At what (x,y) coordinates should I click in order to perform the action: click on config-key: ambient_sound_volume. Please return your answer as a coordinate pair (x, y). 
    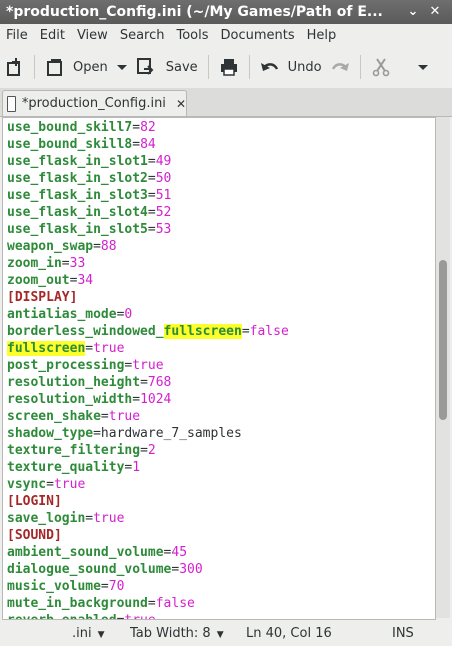
    Looking at the image, I should click on (85, 552).